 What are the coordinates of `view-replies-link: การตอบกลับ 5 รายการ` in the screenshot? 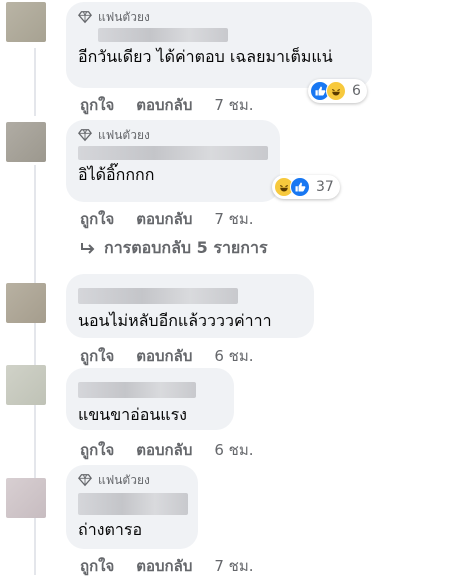 It's located at (174, 248).